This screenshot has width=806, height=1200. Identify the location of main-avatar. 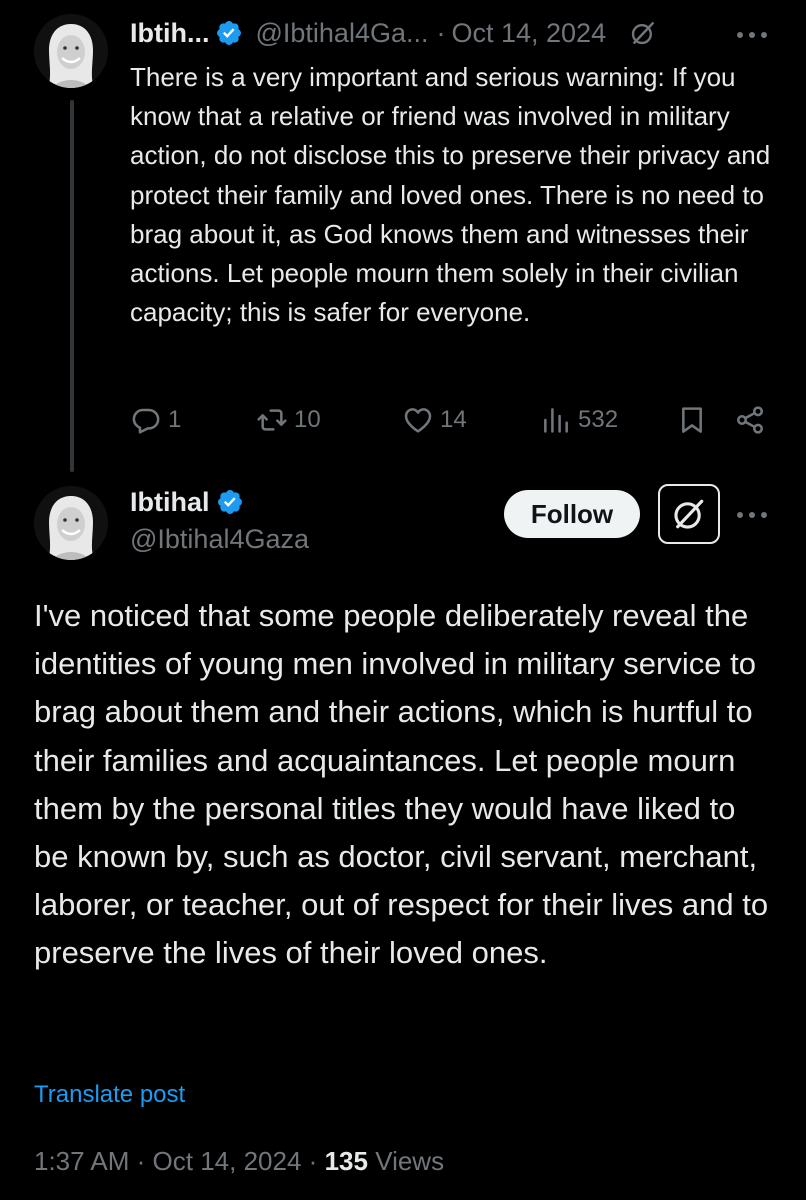
(71, 523).